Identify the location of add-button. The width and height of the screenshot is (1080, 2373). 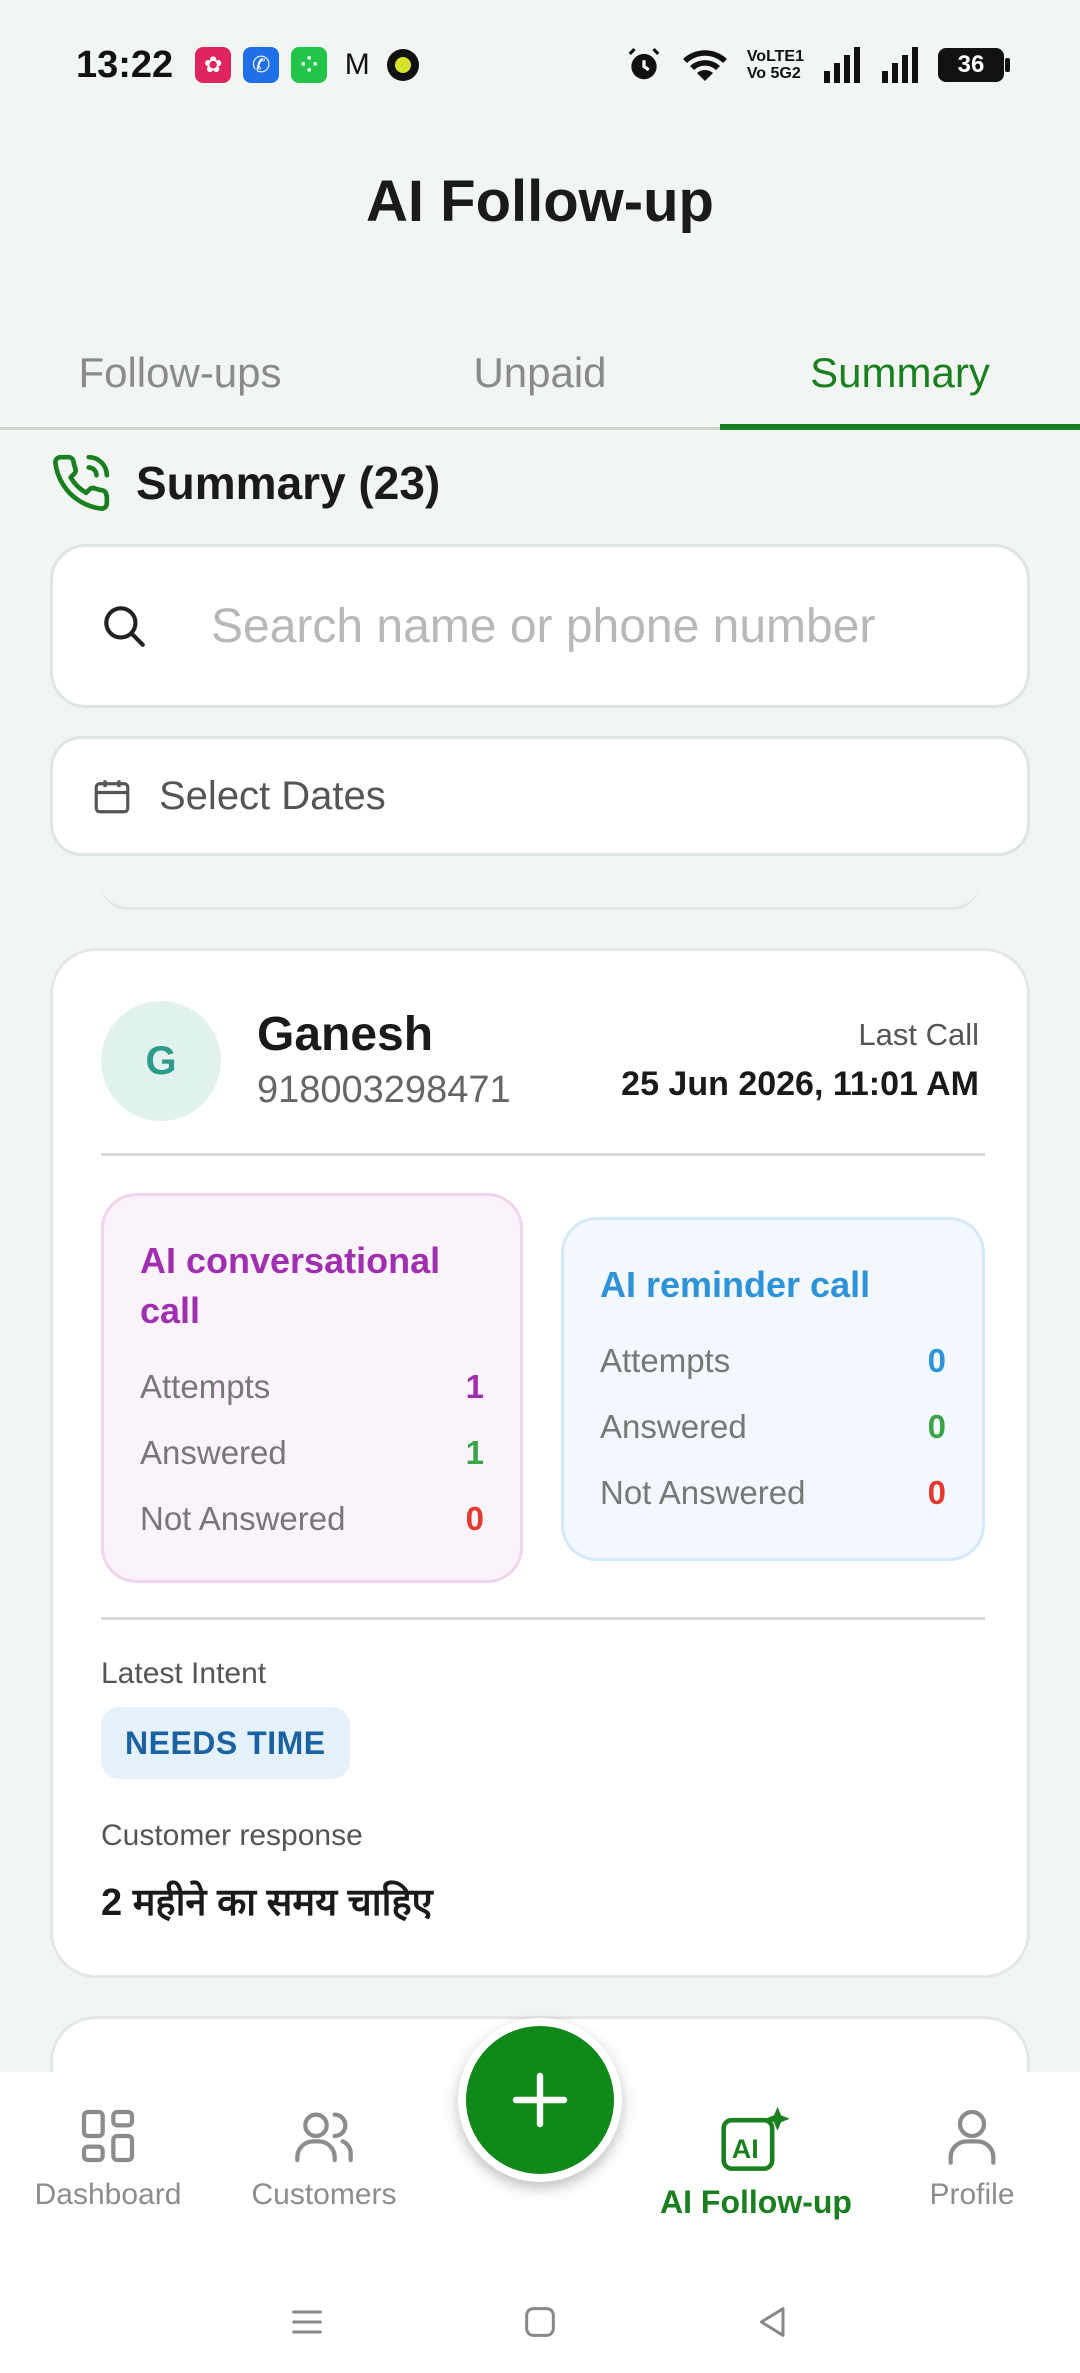
(540, 2100).